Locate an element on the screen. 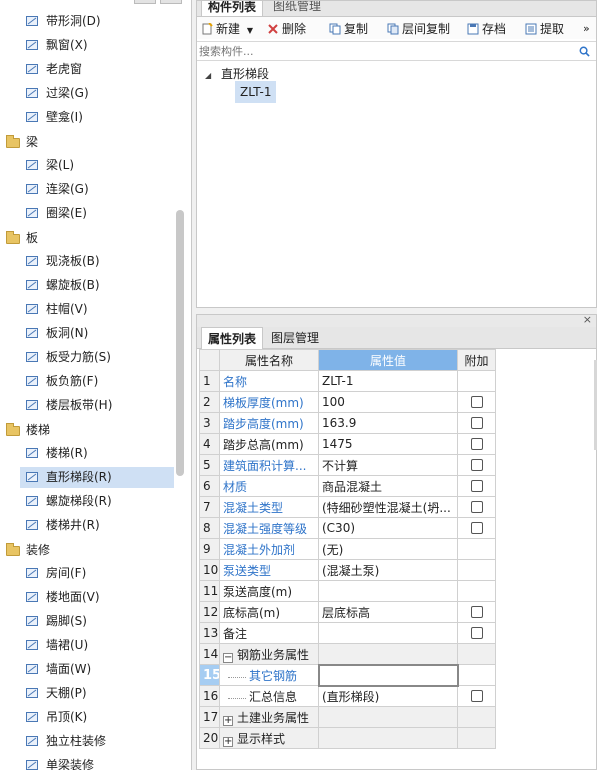 The height and width of the screenshot is (770, 597). tree-item: 楼地面(V) is located at coordinates (89, 597).